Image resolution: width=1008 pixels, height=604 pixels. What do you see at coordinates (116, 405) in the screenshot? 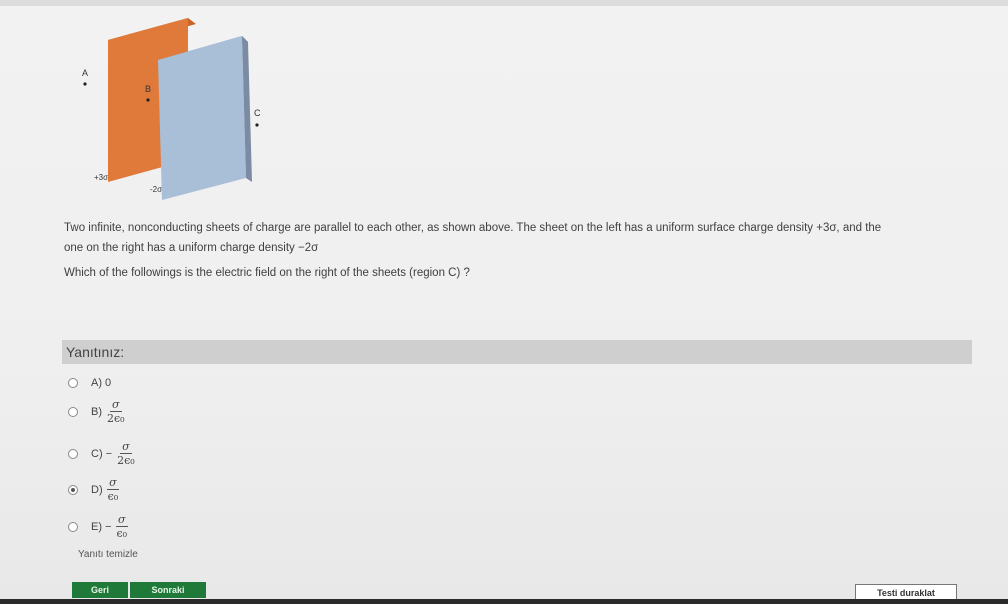
I see `option-b-numerator: σ` at bounding box center [116, 405].